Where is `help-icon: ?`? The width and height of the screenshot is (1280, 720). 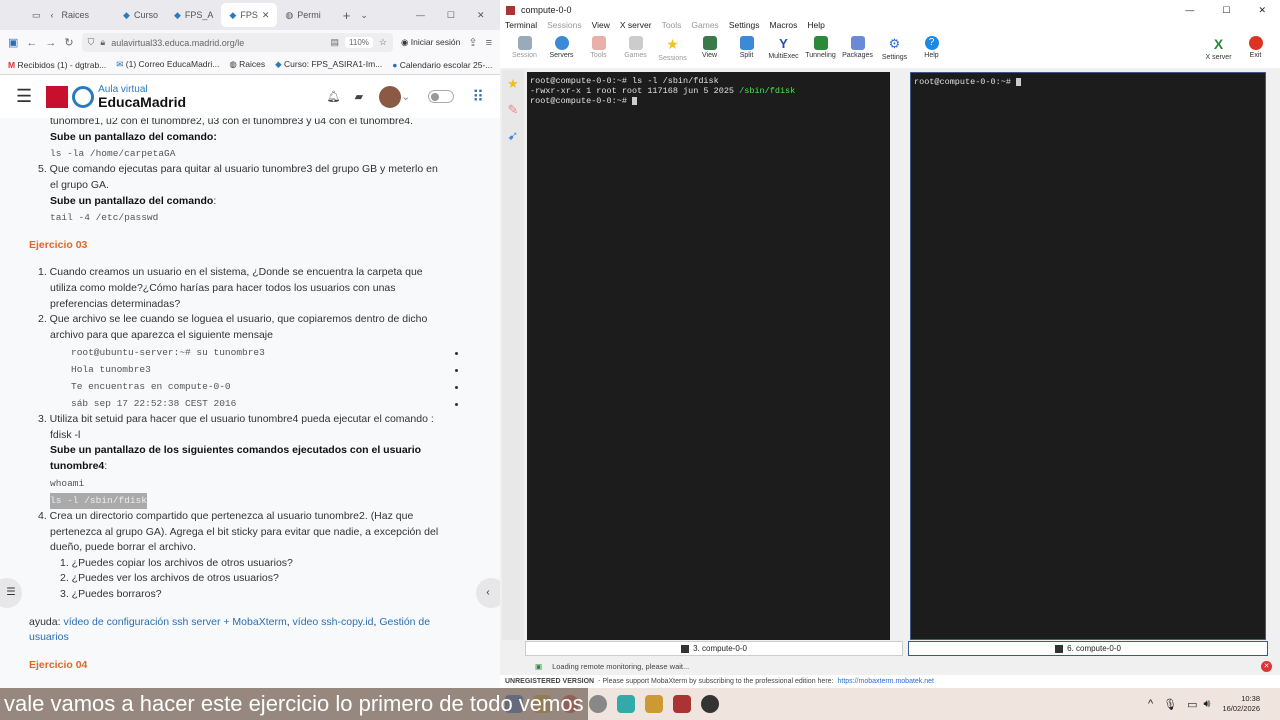 help-icon: ? is located at coordinates (931, 43).